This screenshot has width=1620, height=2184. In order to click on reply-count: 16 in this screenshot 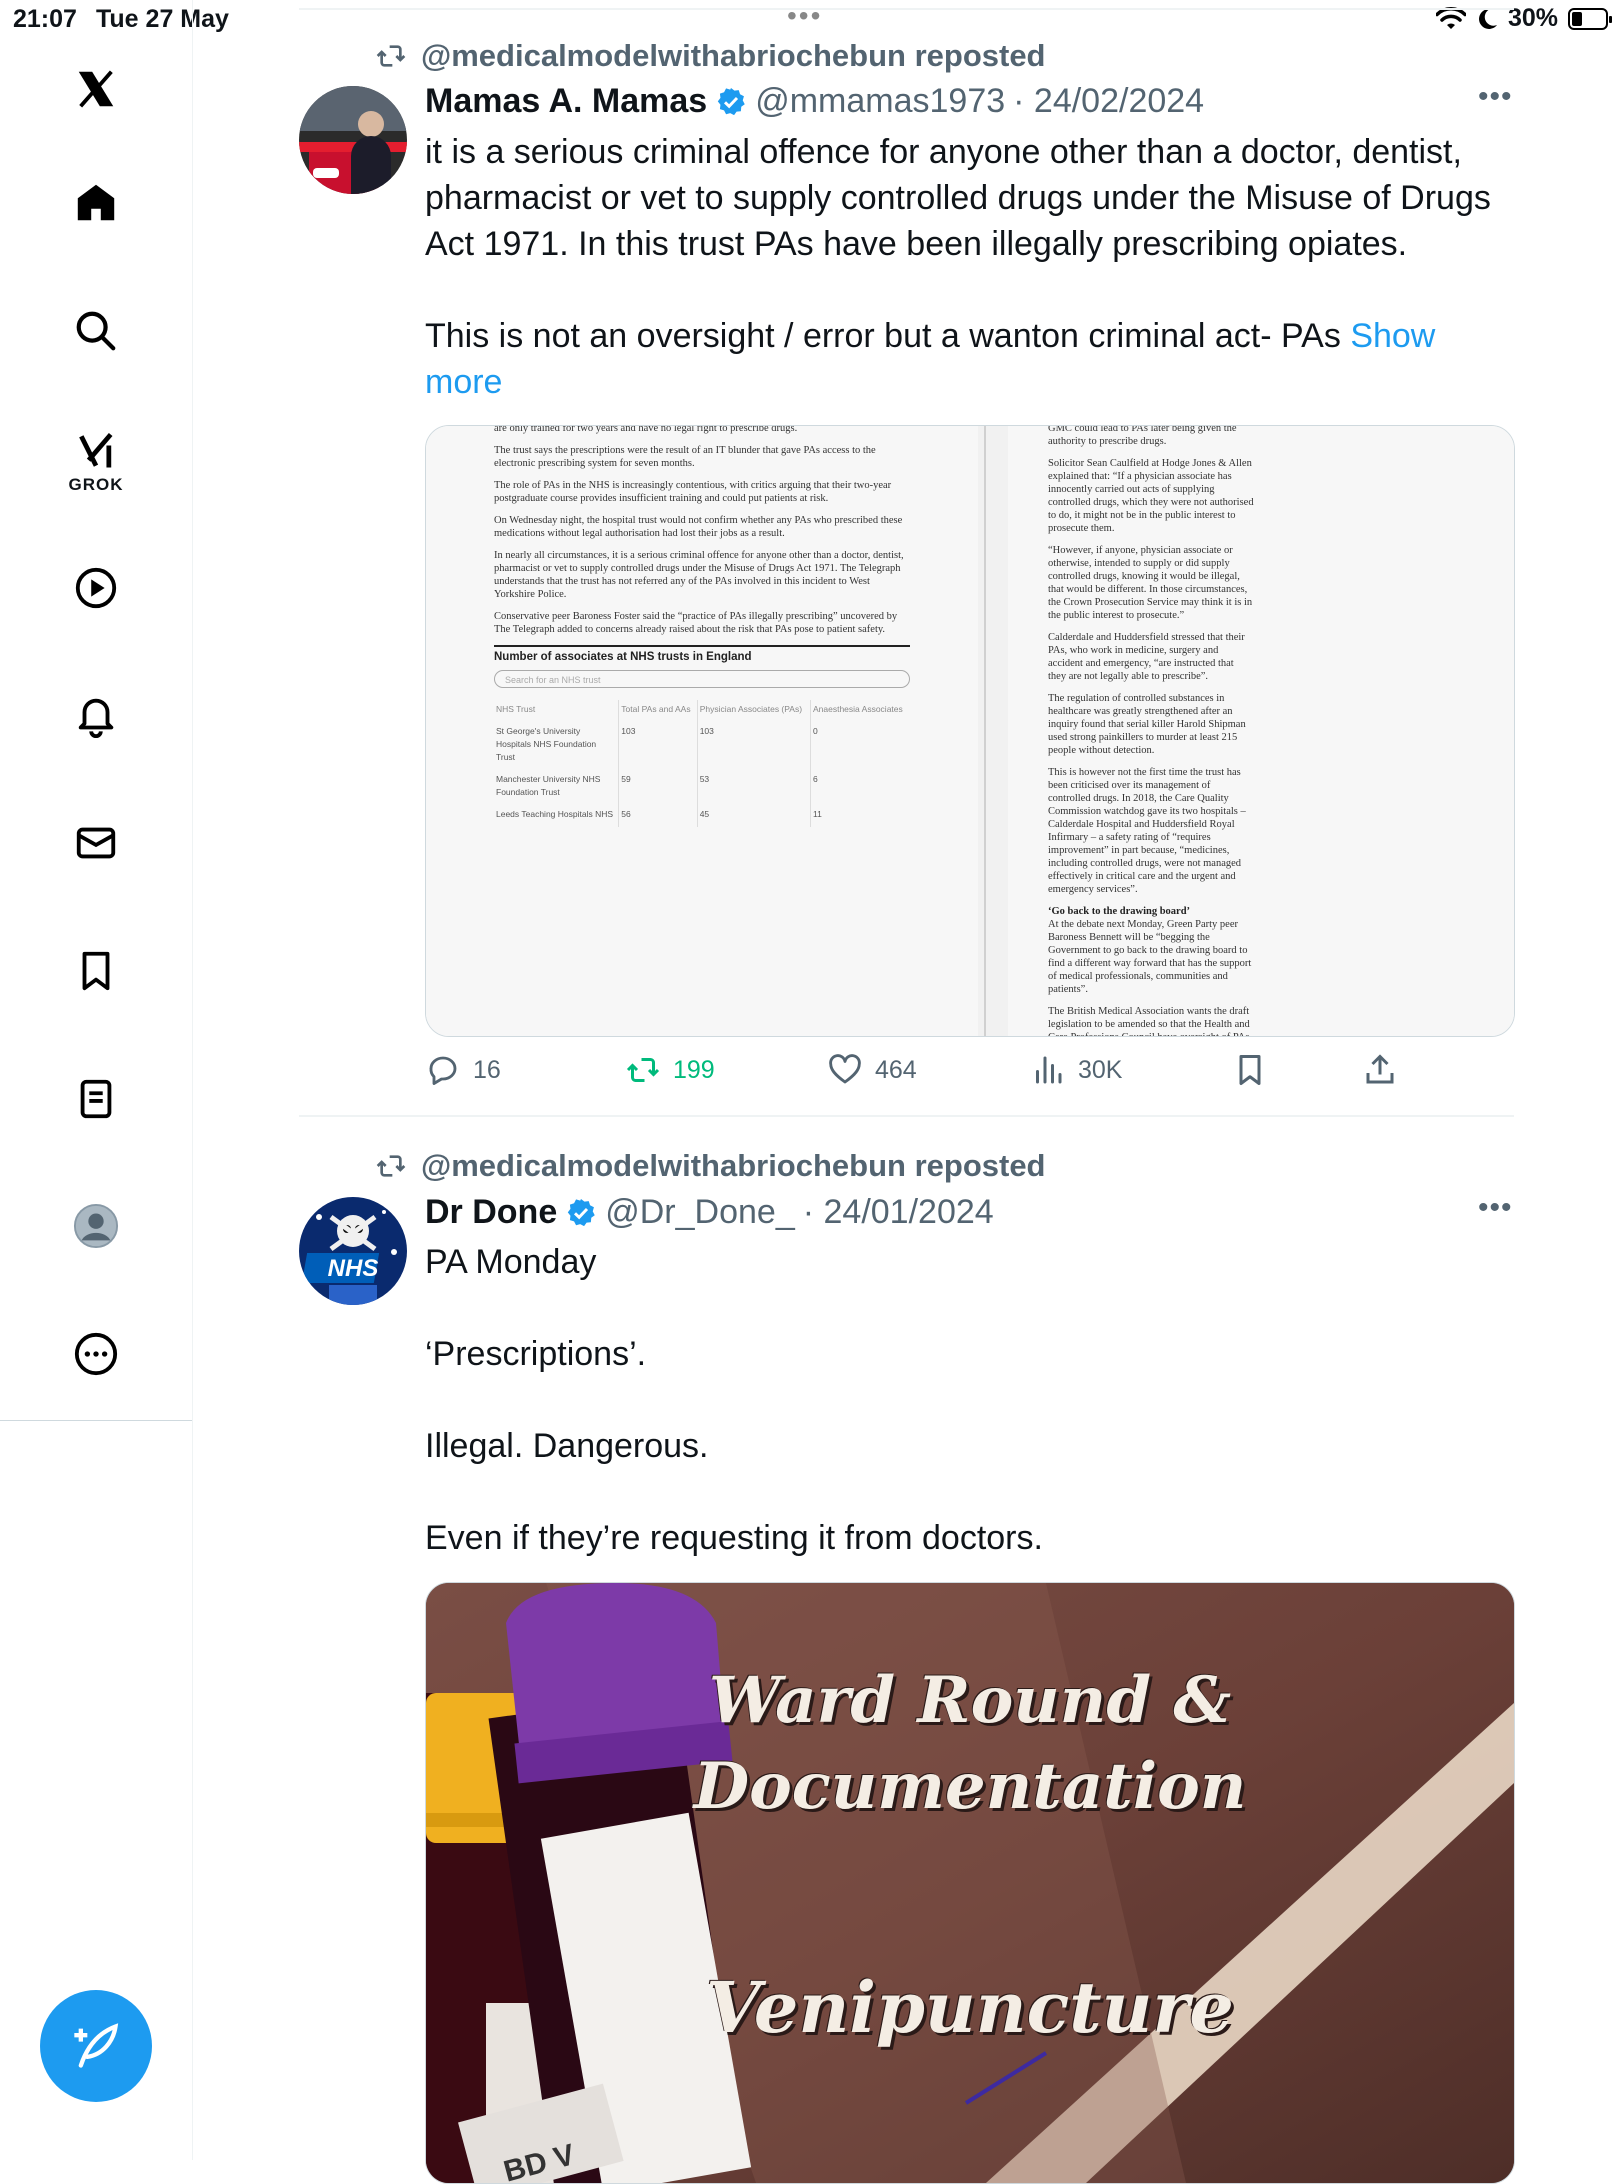, I will do `click(487, 1069)`.